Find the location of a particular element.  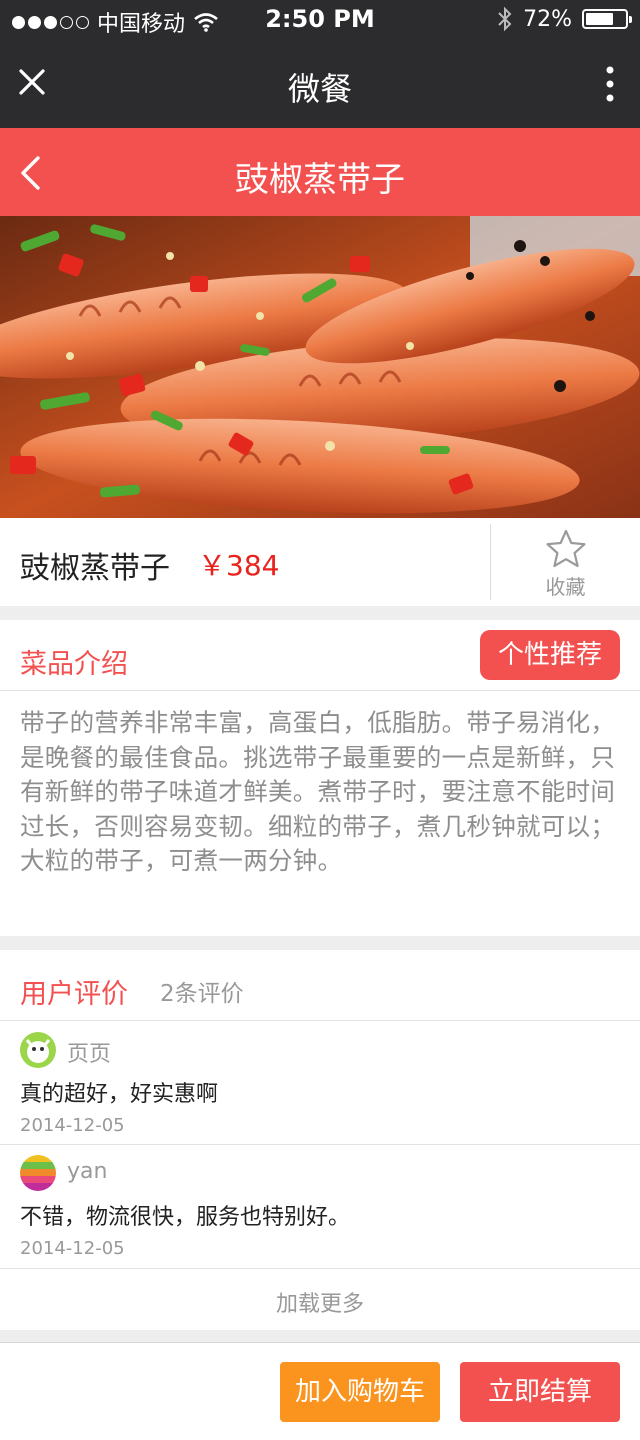

status-right: 72% is located at coordinates (564, 19).